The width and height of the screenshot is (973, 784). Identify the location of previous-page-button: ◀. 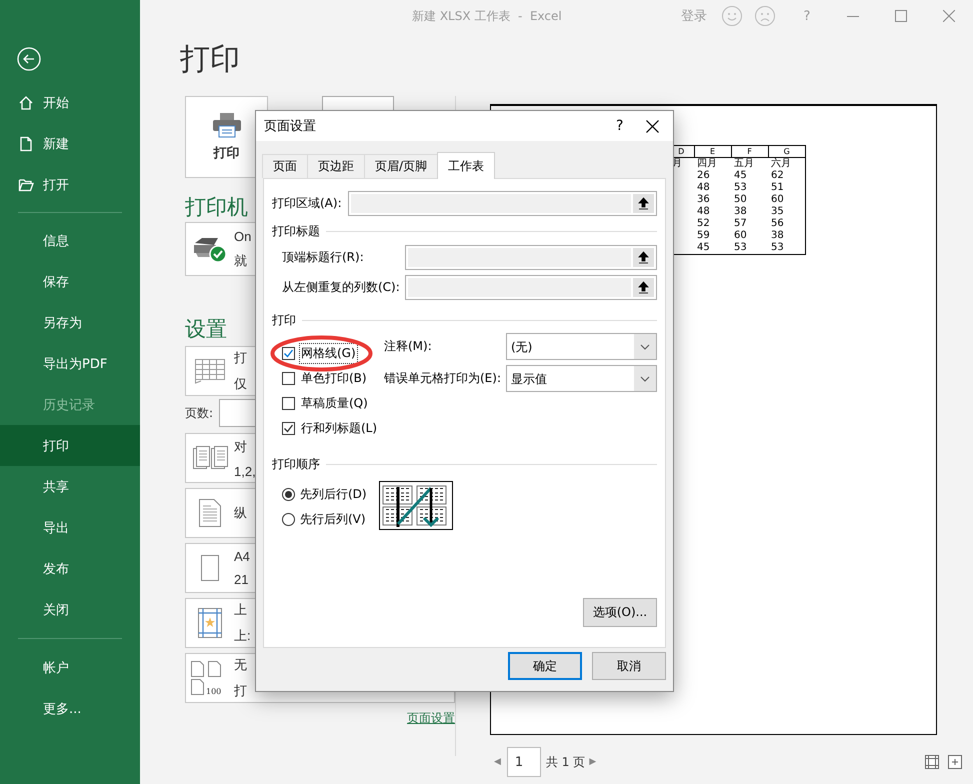
(497, 762).